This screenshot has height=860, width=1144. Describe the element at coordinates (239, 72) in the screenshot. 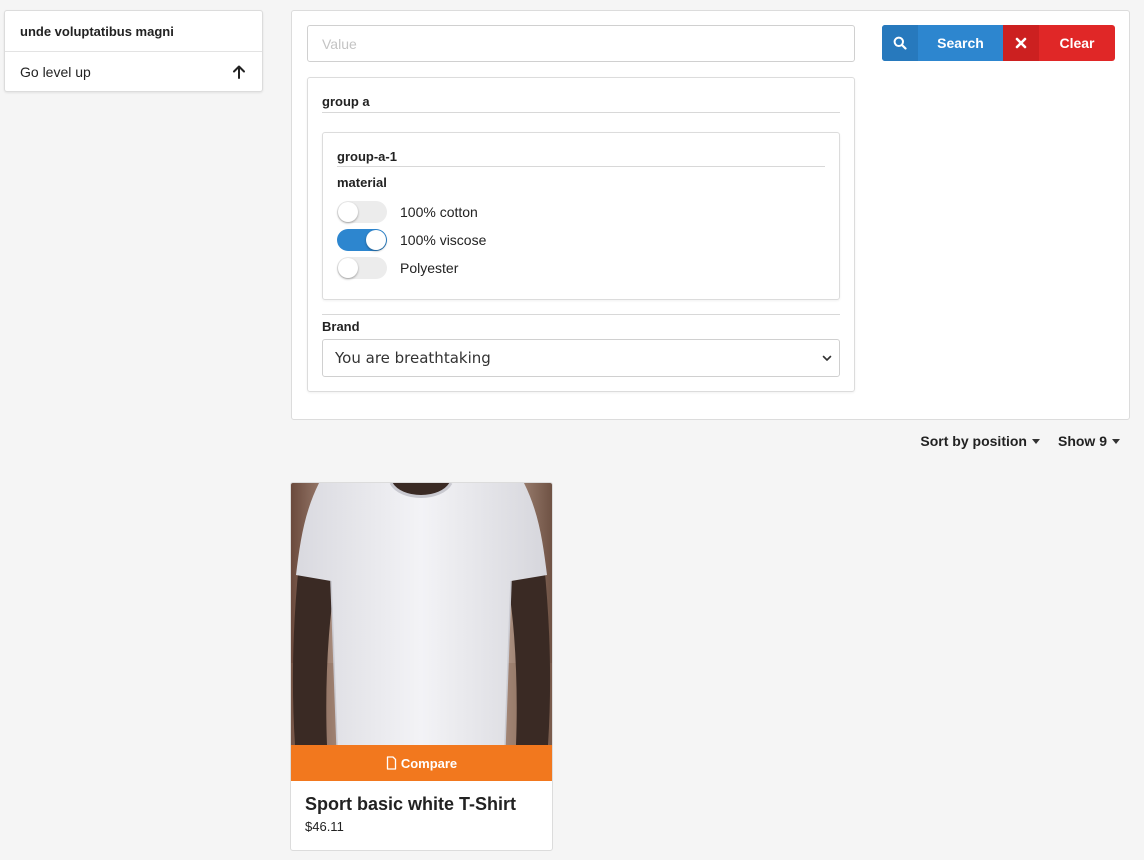

I see `arrow-up-icon` at that location.